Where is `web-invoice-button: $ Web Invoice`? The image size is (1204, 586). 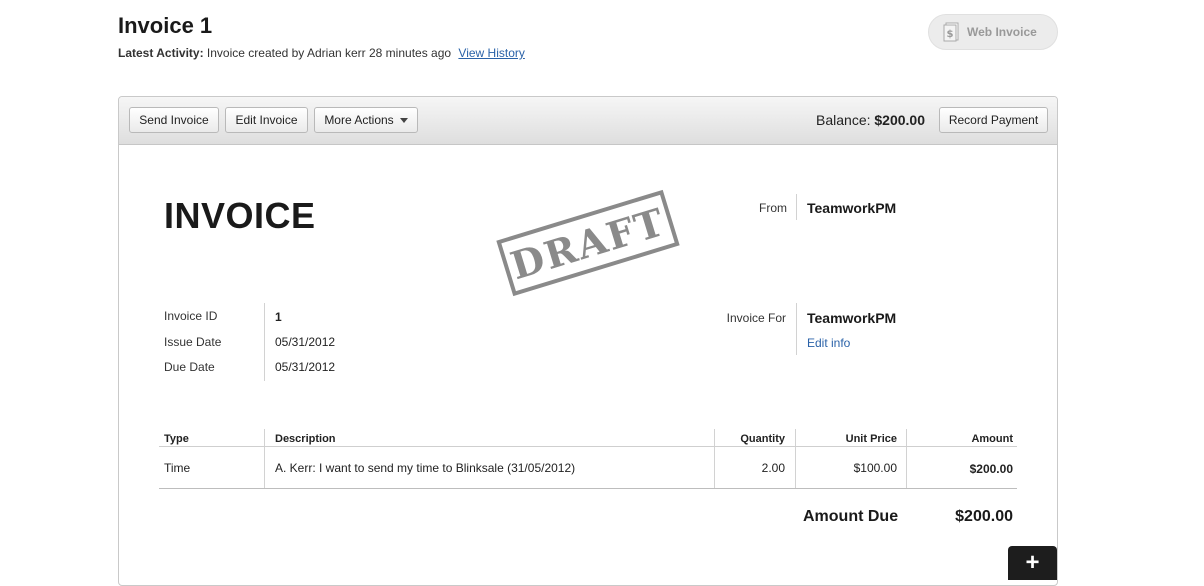 web-invoice-button: $ Web Invoice is located at coordinates (993, 32).